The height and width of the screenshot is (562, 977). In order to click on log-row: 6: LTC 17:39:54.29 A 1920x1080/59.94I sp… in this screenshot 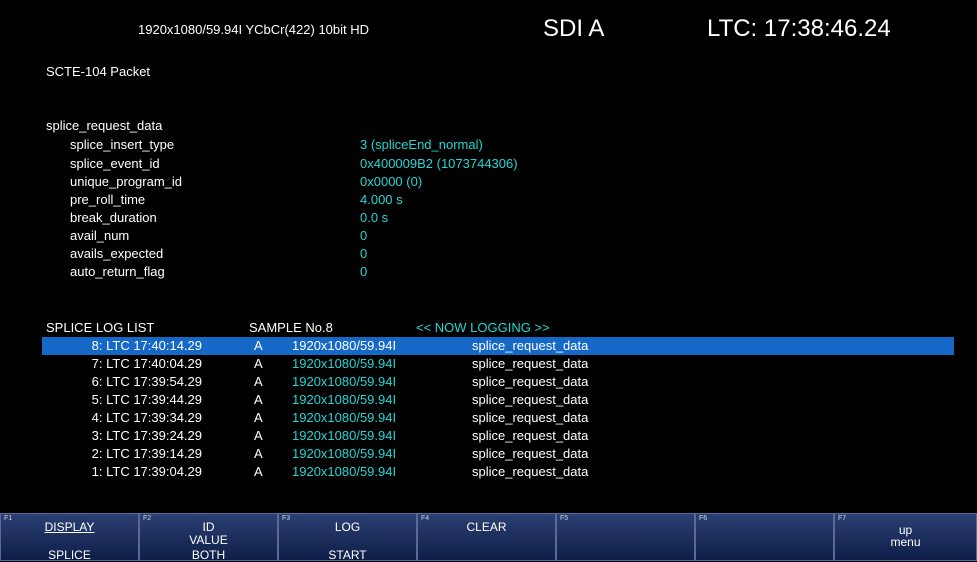, I will do `click(498, 382)`.